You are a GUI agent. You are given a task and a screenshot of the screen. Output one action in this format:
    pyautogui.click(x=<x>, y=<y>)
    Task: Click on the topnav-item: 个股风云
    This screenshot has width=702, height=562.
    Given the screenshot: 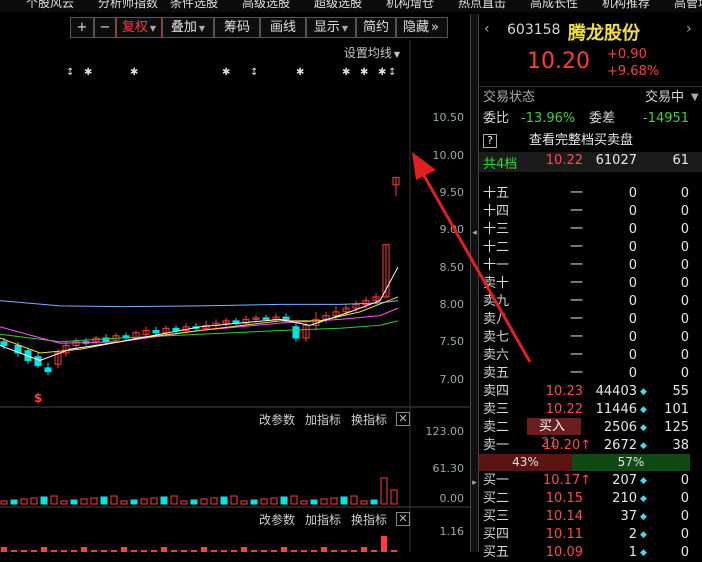 What is the action you would take?
    pyautogui.click(x=50, y=4)
    